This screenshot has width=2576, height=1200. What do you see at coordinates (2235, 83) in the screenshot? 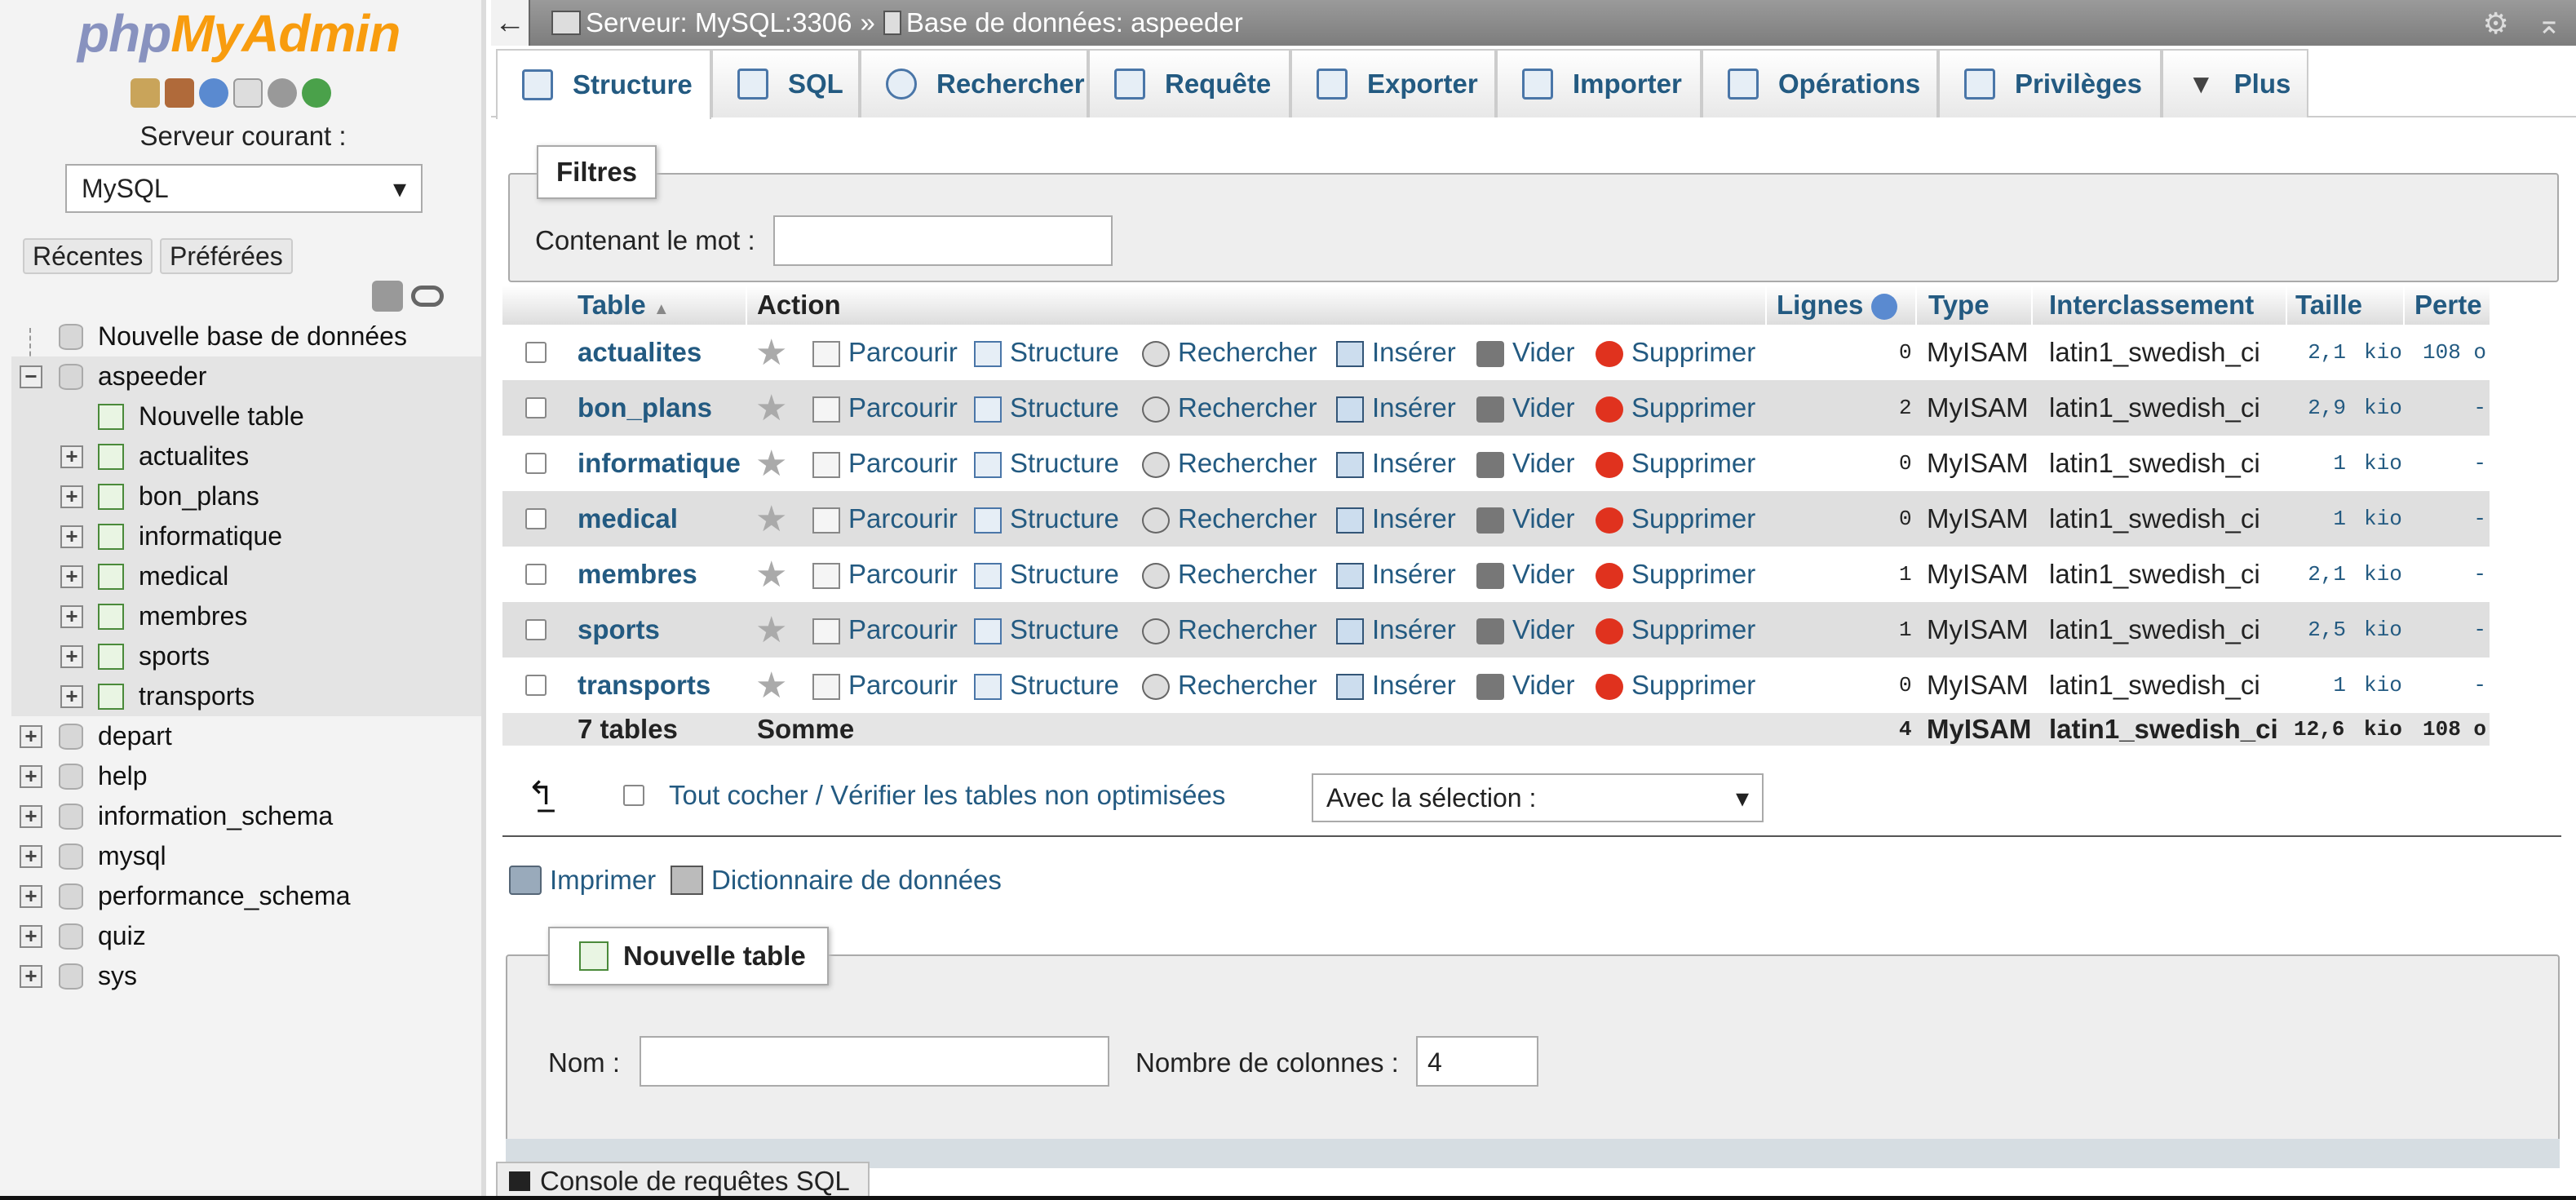
I see `tab-more: ▼ Plus` at bounding box center [2235, 83].